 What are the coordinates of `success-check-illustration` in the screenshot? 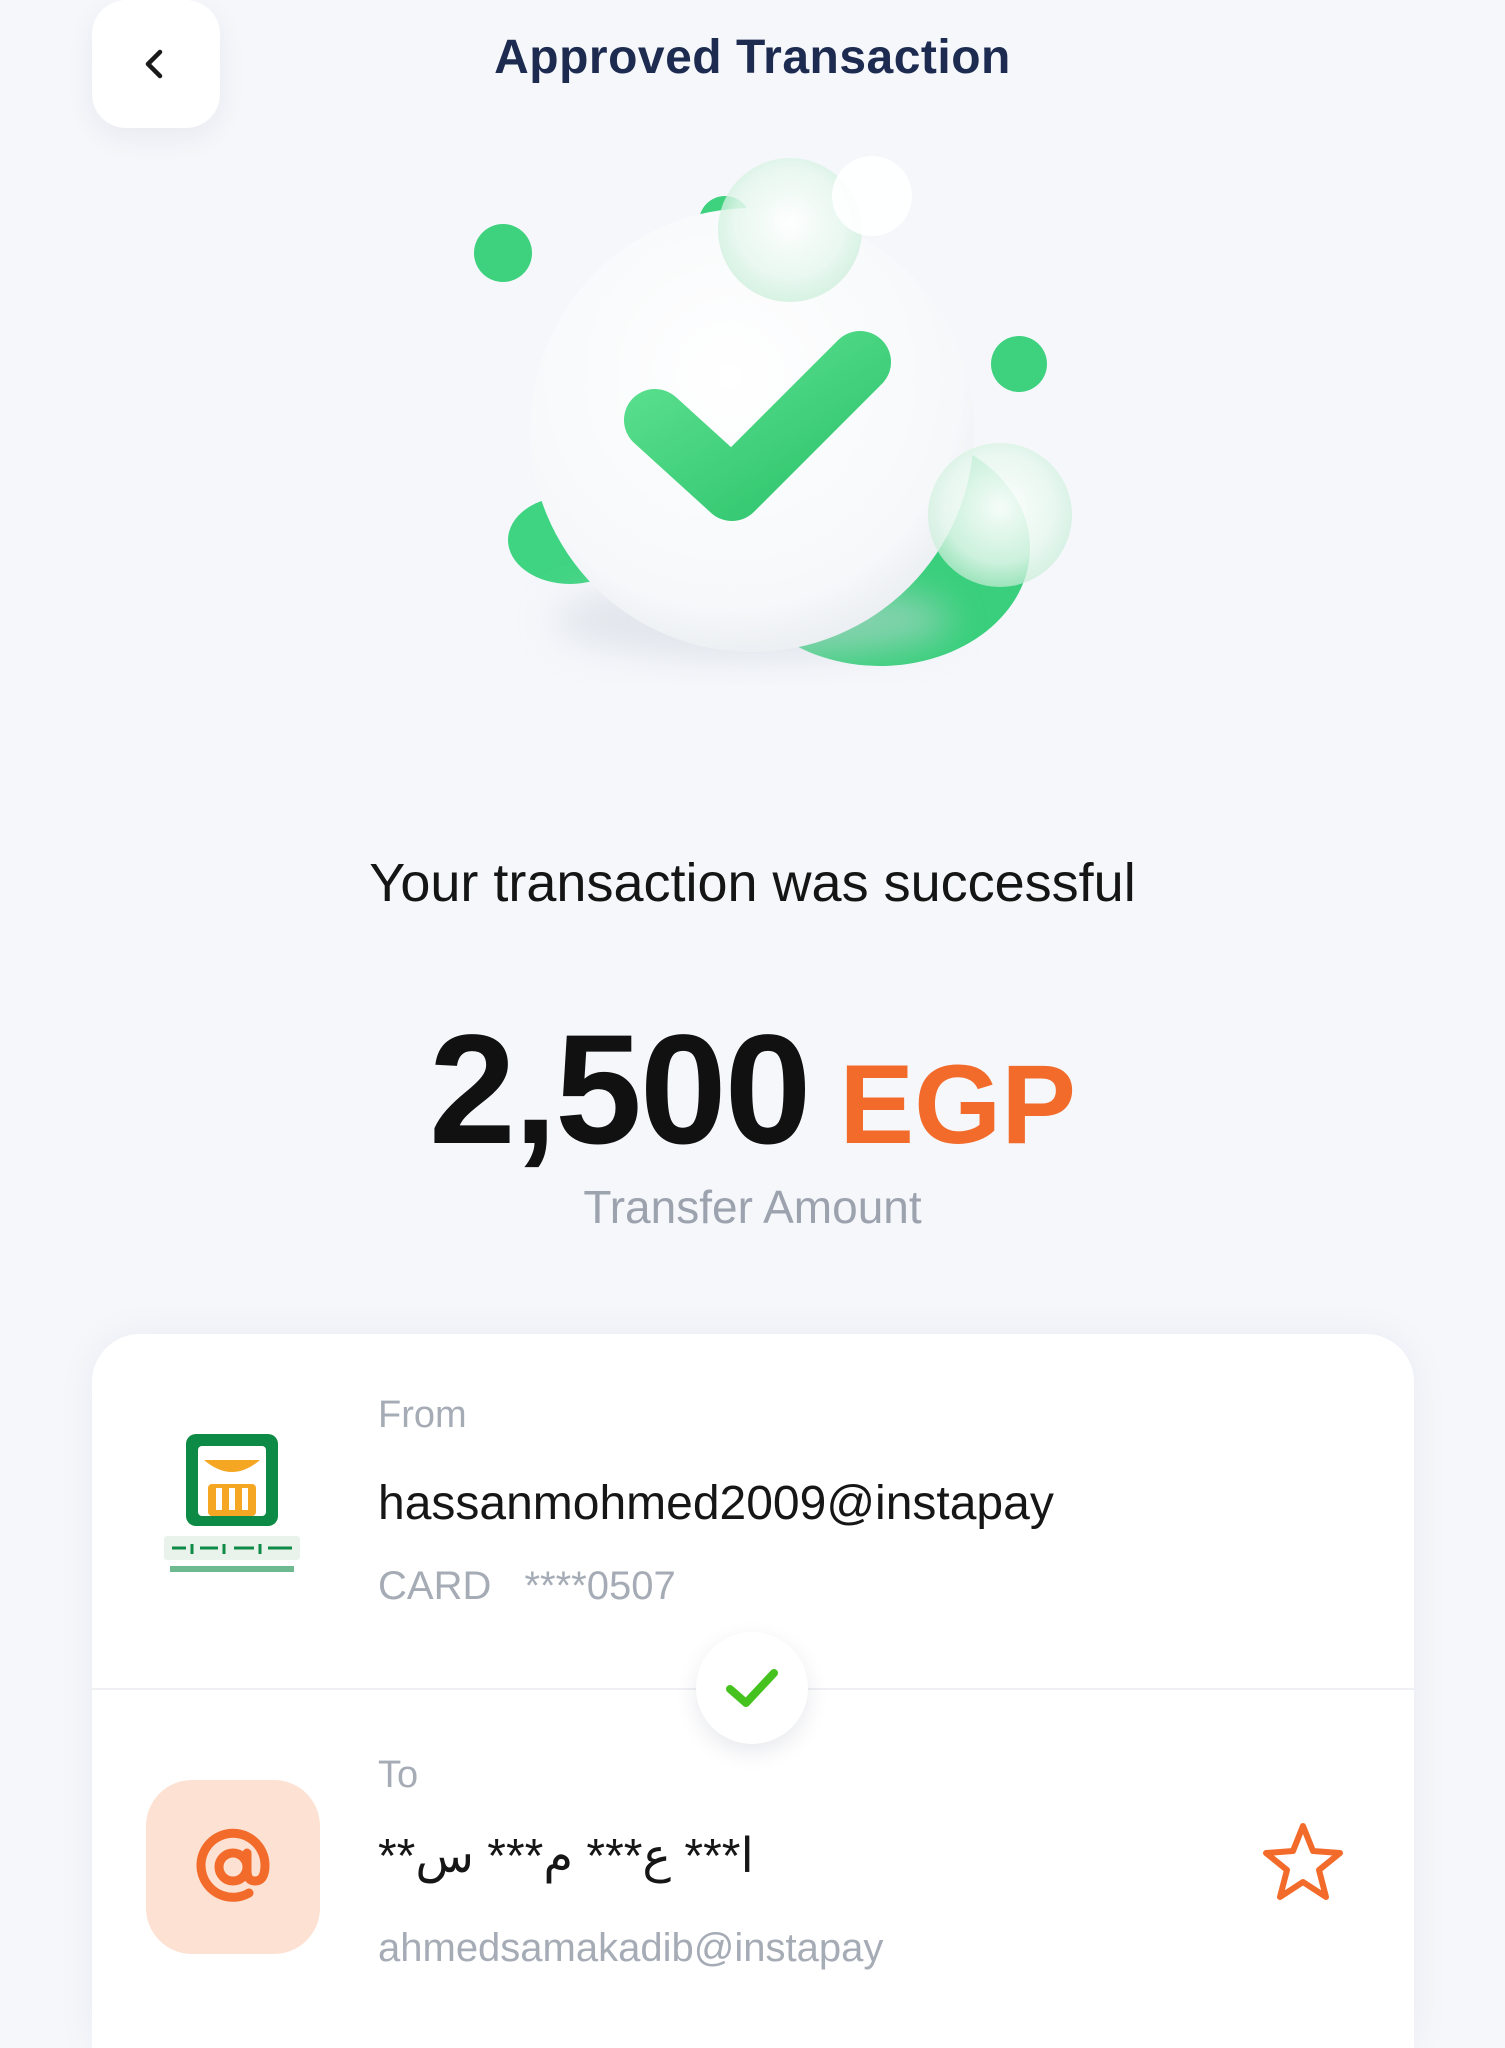 It's located at (773, 411).